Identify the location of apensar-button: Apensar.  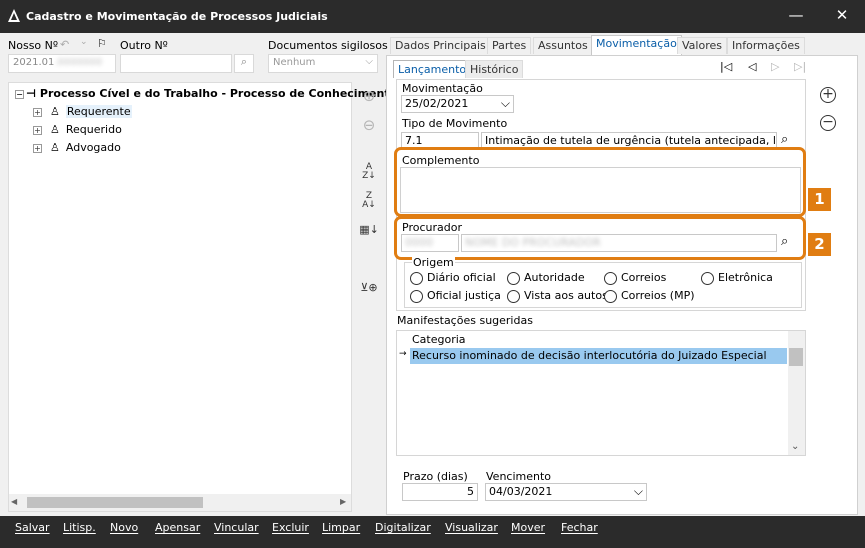
(177, 527).